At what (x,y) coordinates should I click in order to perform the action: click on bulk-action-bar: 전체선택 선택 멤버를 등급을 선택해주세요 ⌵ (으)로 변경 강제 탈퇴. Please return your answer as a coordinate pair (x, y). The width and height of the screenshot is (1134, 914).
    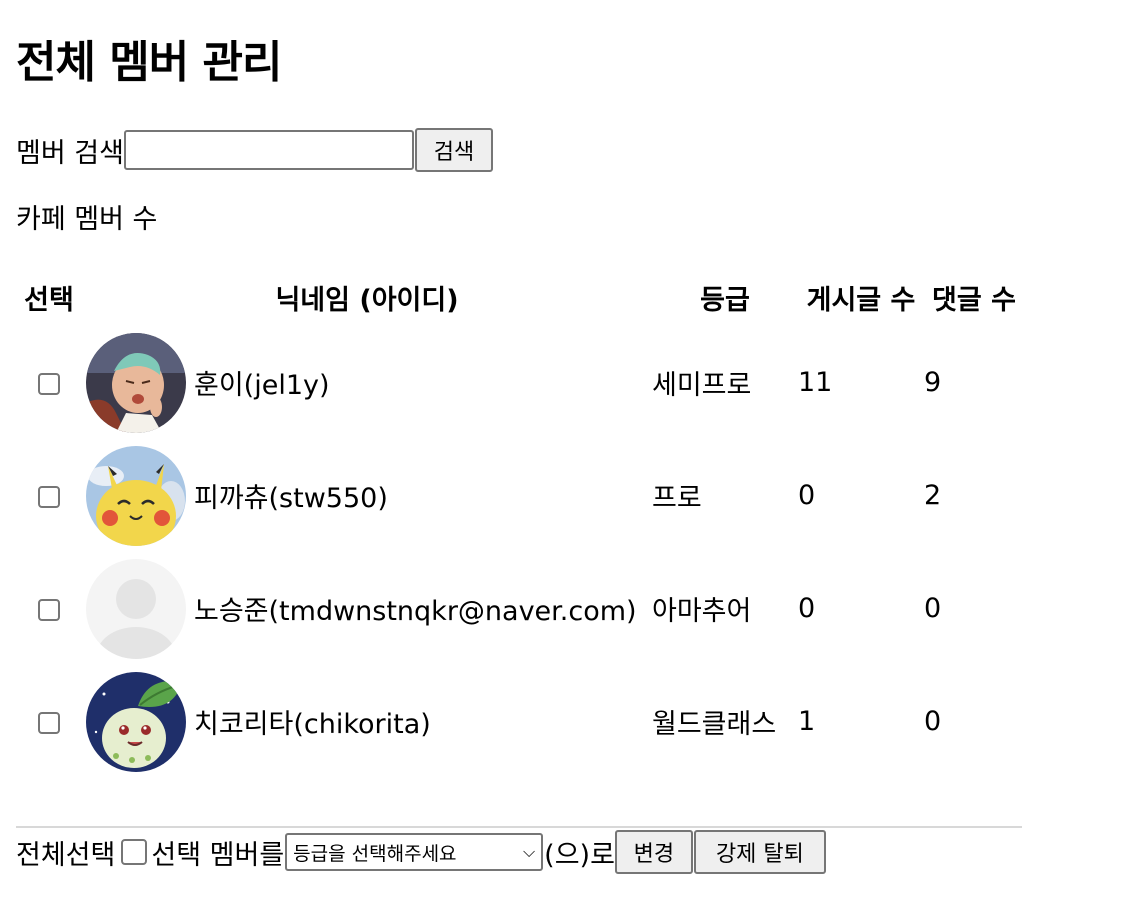
    Looking at the image, I should click on (421, 852).